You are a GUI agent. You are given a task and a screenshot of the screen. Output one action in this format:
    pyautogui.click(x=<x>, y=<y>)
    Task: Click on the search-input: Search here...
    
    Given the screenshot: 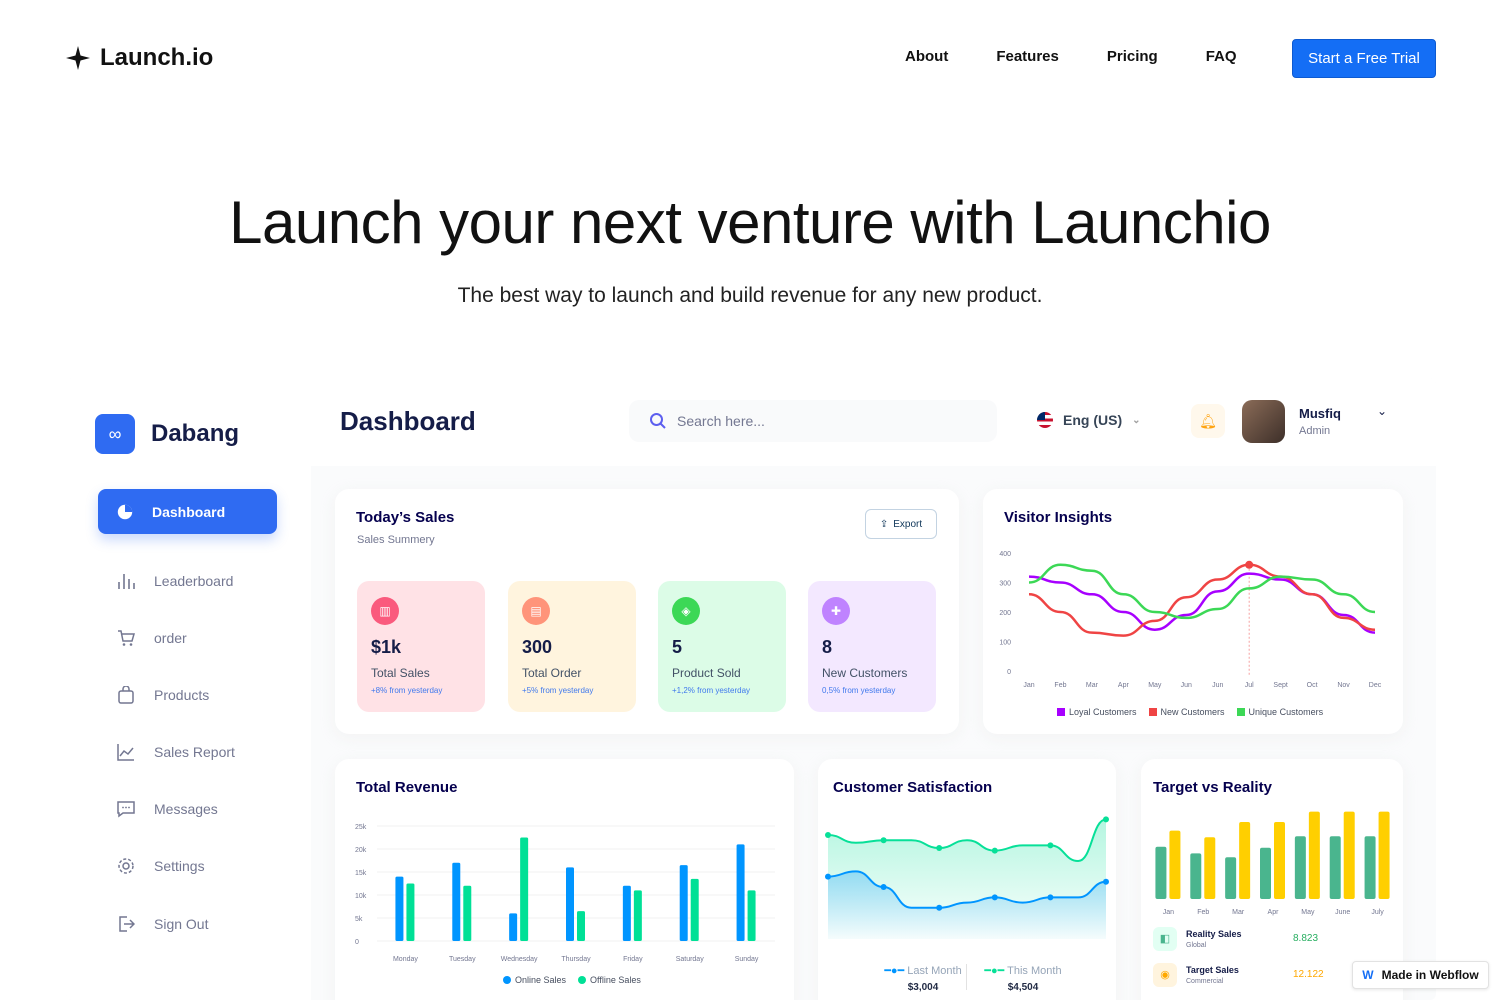 What is the action you would take?
    pyautogui.click(x=813, y=421)
    